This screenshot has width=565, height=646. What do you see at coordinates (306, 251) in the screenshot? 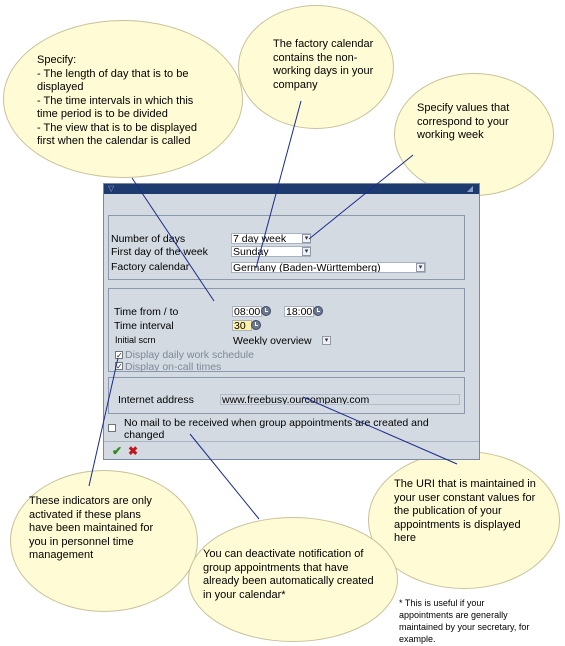
I see `first-day-dropdown-icon: ▾` at bounding box center [306, 251].